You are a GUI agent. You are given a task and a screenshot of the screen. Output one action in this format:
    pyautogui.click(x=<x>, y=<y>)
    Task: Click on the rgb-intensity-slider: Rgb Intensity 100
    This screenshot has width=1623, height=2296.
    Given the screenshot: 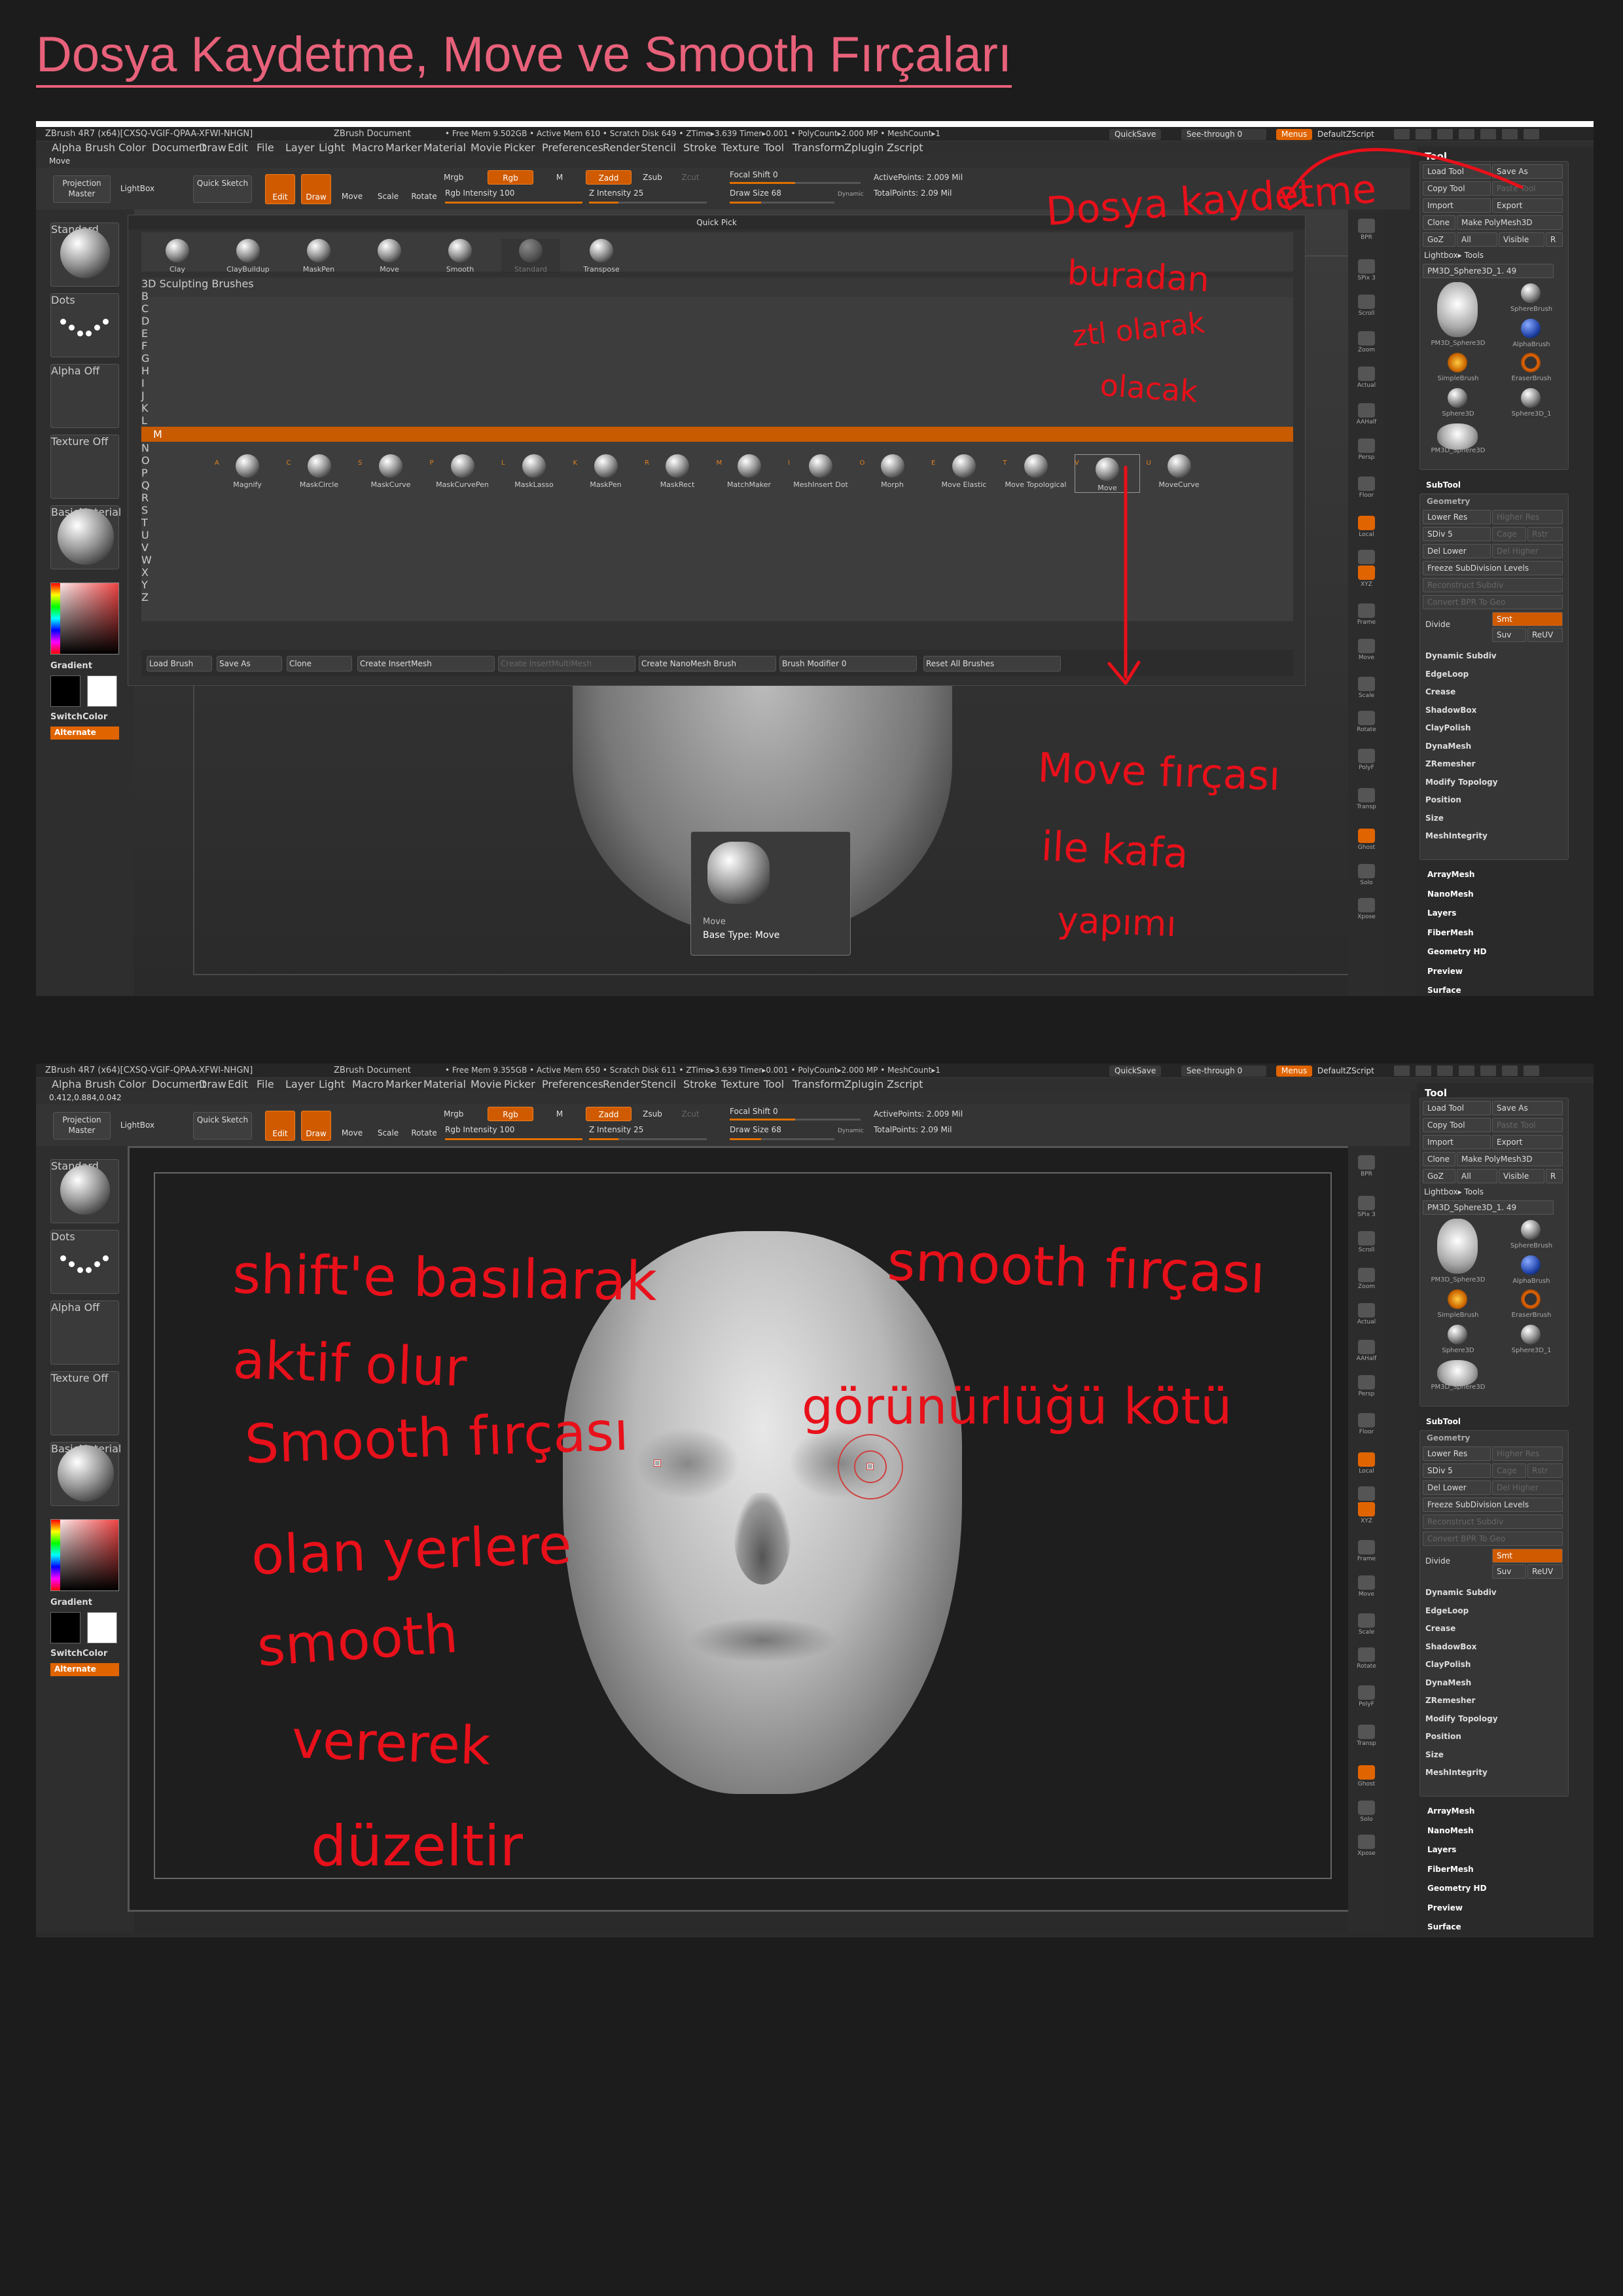 What is the action you would take?
    pyautogui.click(x=479, y=193)
    